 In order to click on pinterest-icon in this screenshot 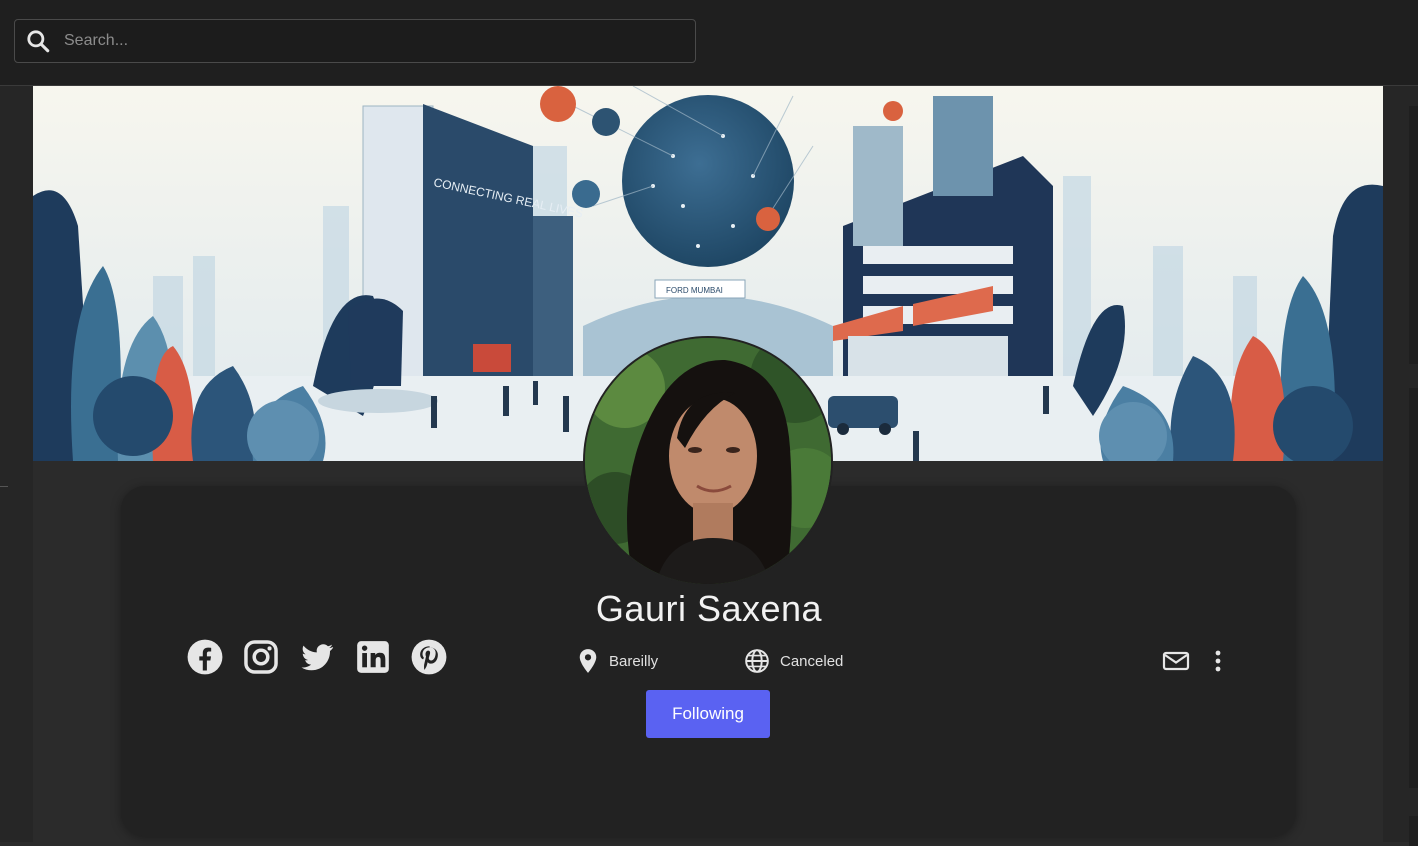, I will do `click(429, 657)`.